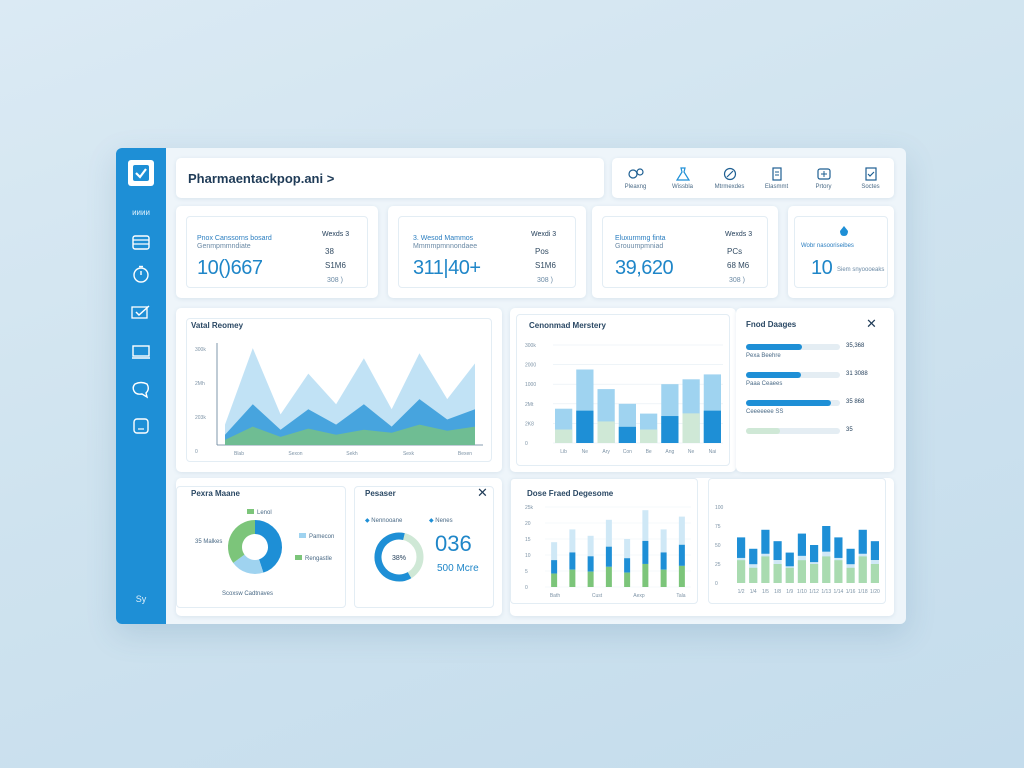 Image resolution: width=1024 pixels, height=768 pixels. I want to click on kpi-sublabel: Genmpmmndiate, so click(224, 246).